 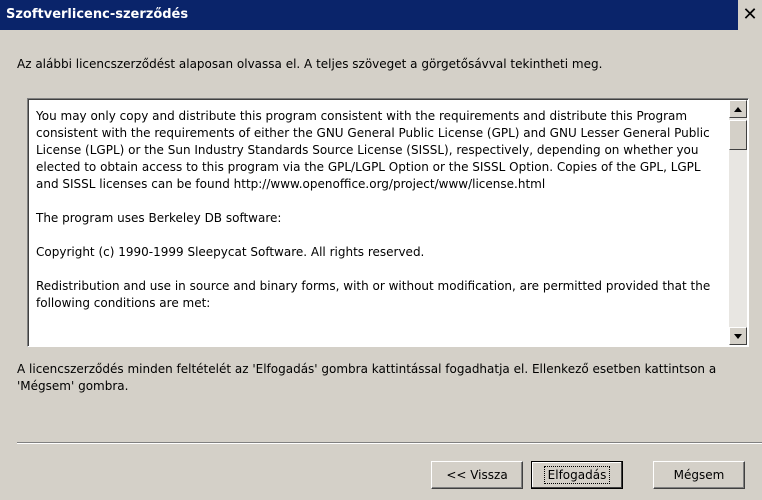 I want to click on arrow-down-icon, so click(x=738, y=336).